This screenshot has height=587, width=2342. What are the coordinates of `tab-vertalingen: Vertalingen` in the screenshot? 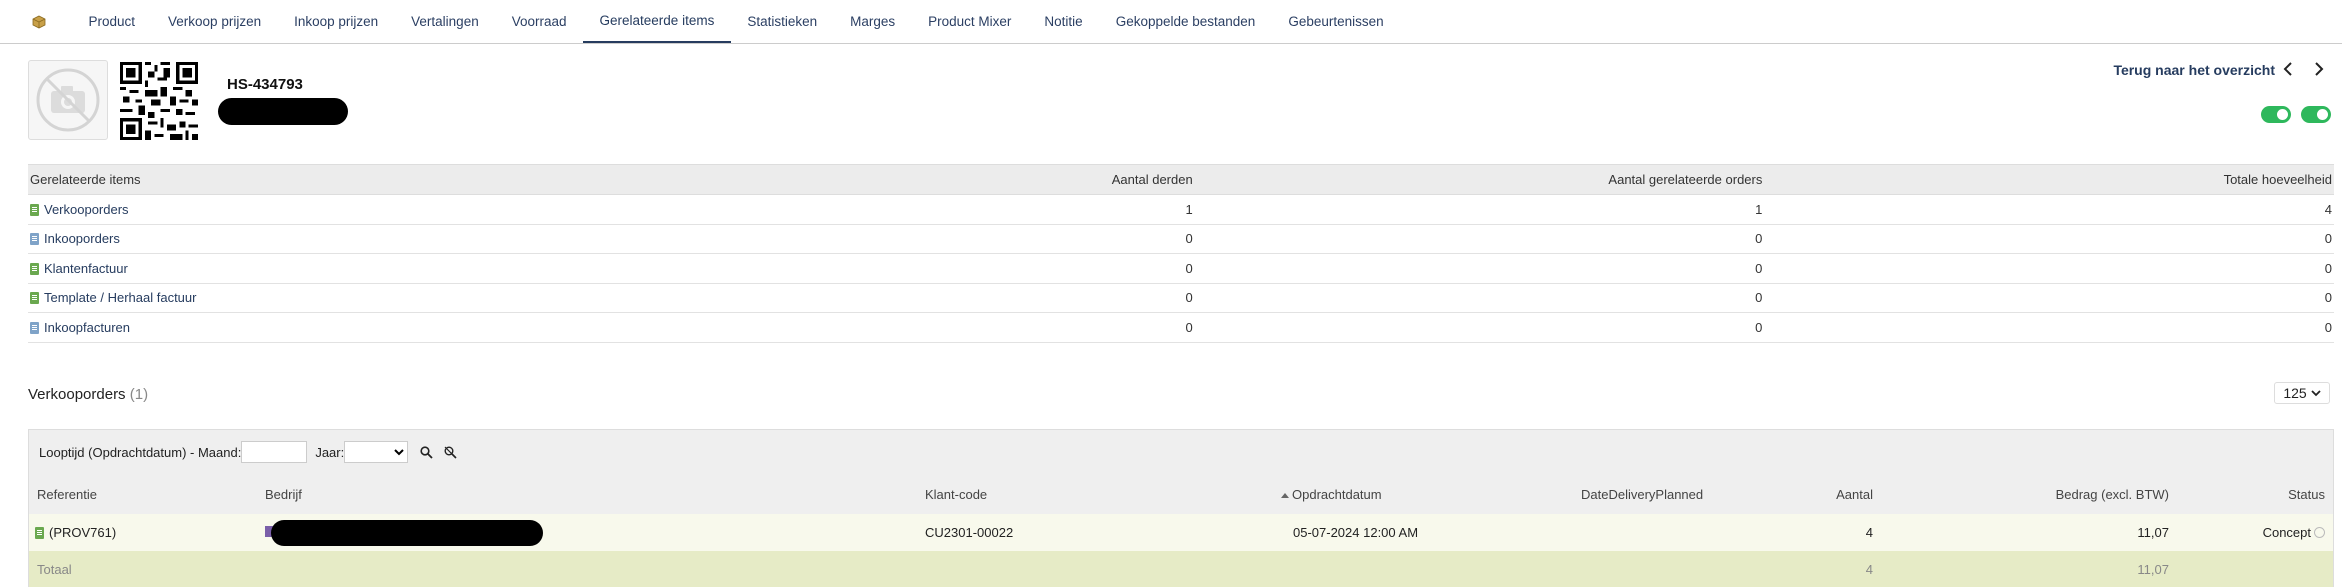 It's located at (445, 21).